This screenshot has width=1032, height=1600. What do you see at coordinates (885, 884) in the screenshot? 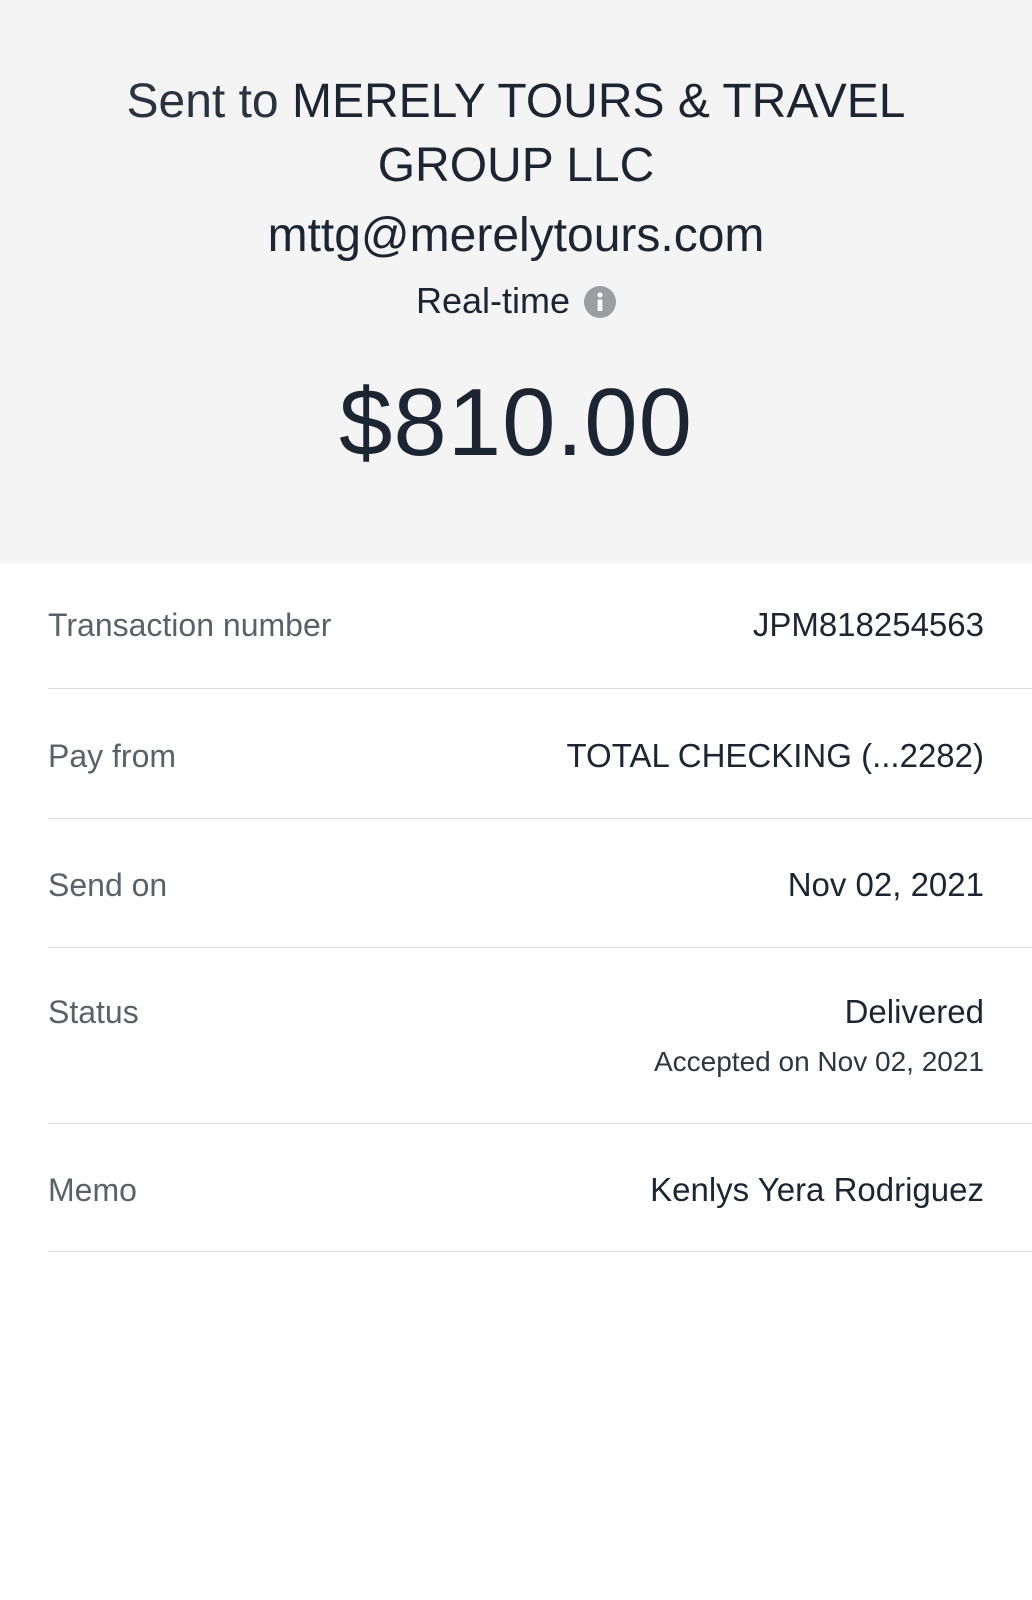
I see `send-on-value: Nov 02, 2021` at bounding box center [885, 884].